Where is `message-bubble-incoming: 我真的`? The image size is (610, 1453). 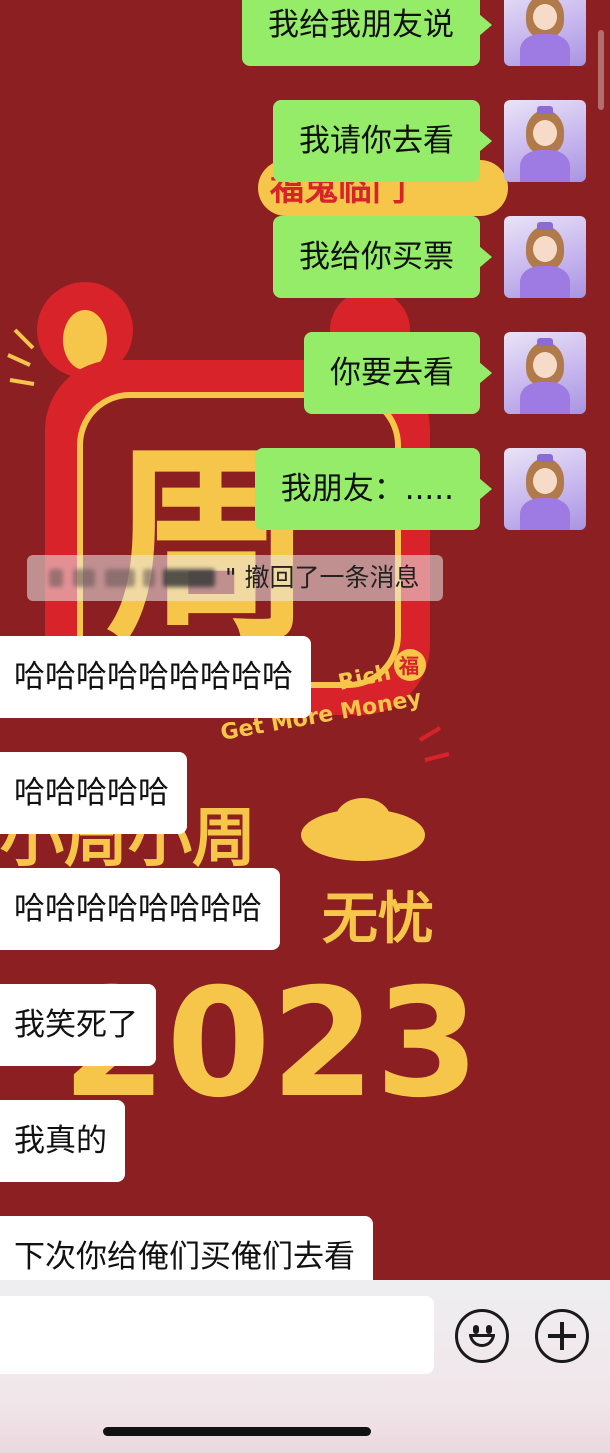 message-bubble-incoming: 我真的 is located at coordinates (62, 1141).